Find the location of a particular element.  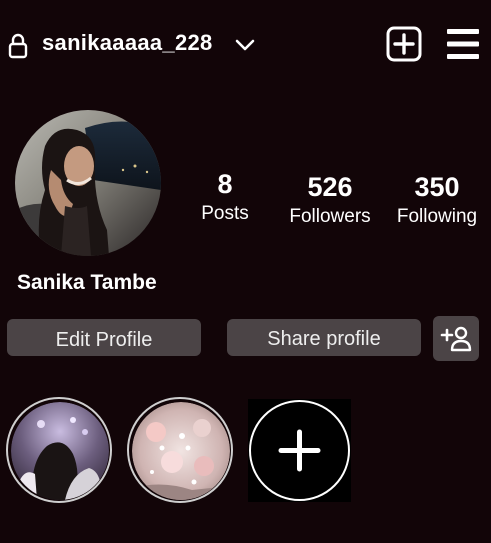

plus-icon is located at coordinates (299, 450).